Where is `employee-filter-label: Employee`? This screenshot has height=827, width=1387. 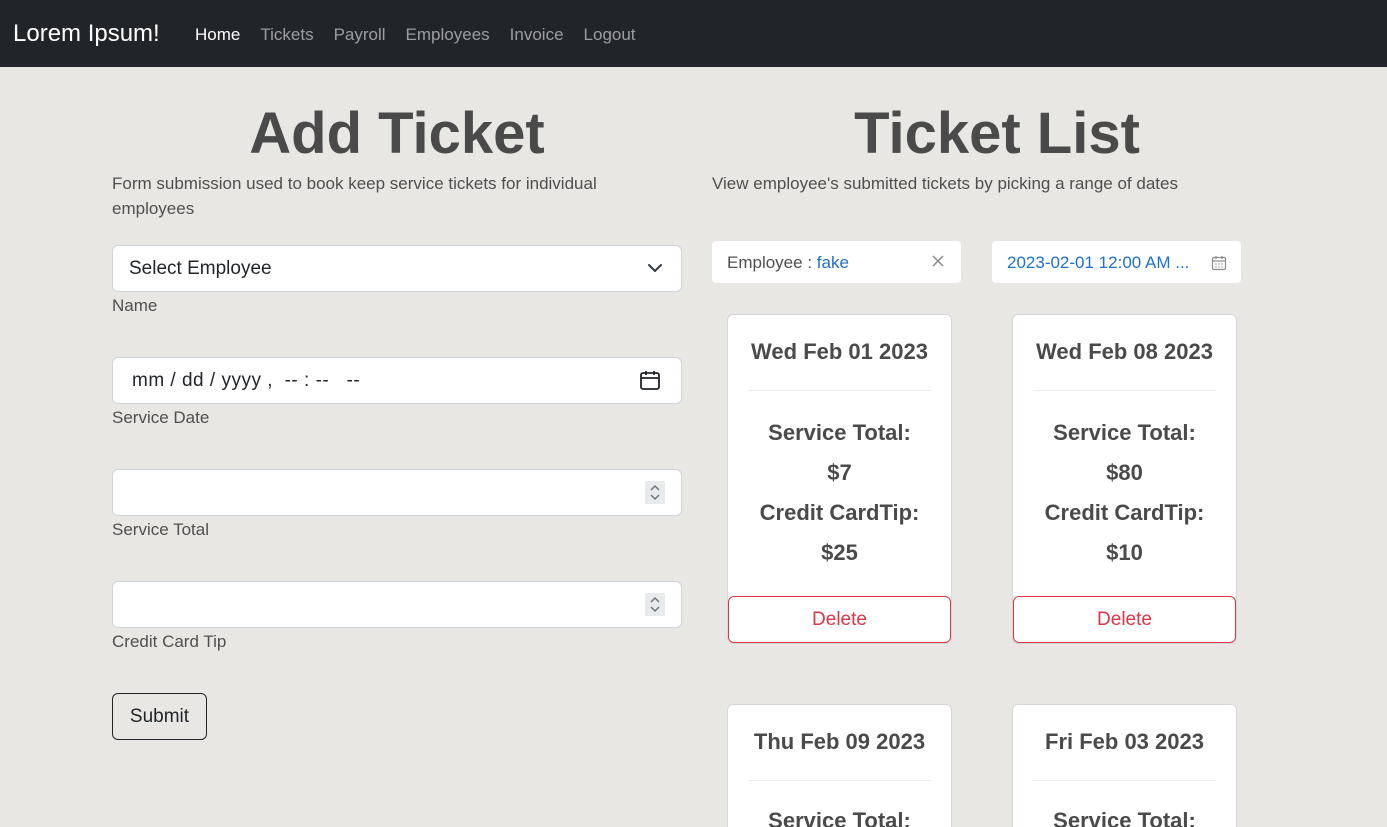
employee-filter-label: Employee is located at coordinates (765, 262).